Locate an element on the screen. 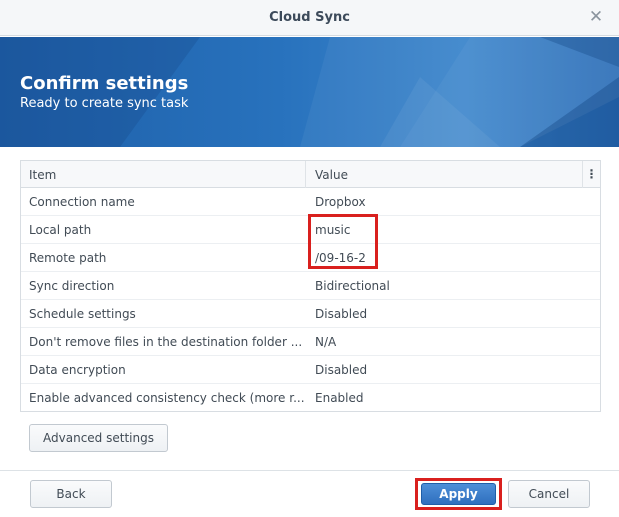 This screenshot has height=517, width=619. table-row: Remote path /09-16-2 is located at coordinates (310, 258).